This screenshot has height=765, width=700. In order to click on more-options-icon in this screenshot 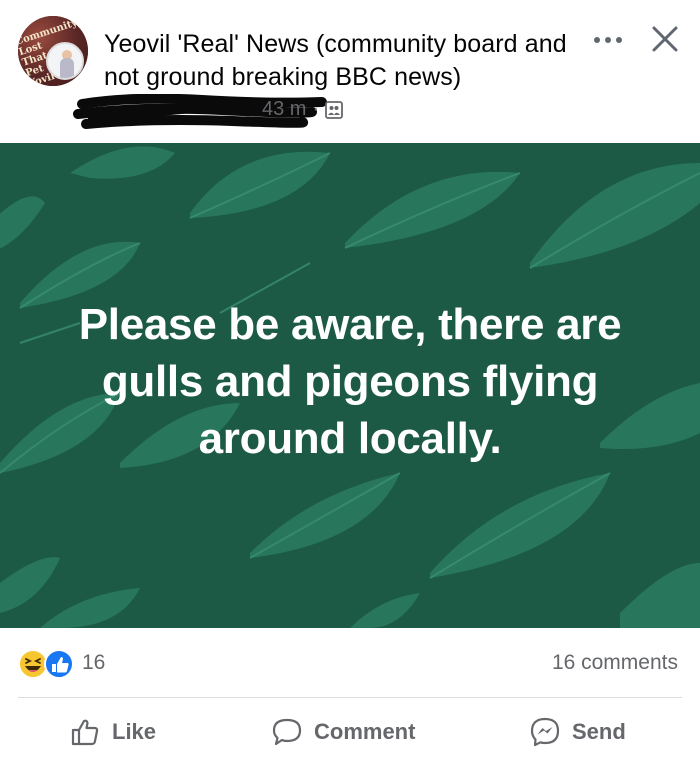, I will do `click(608, 40)`.